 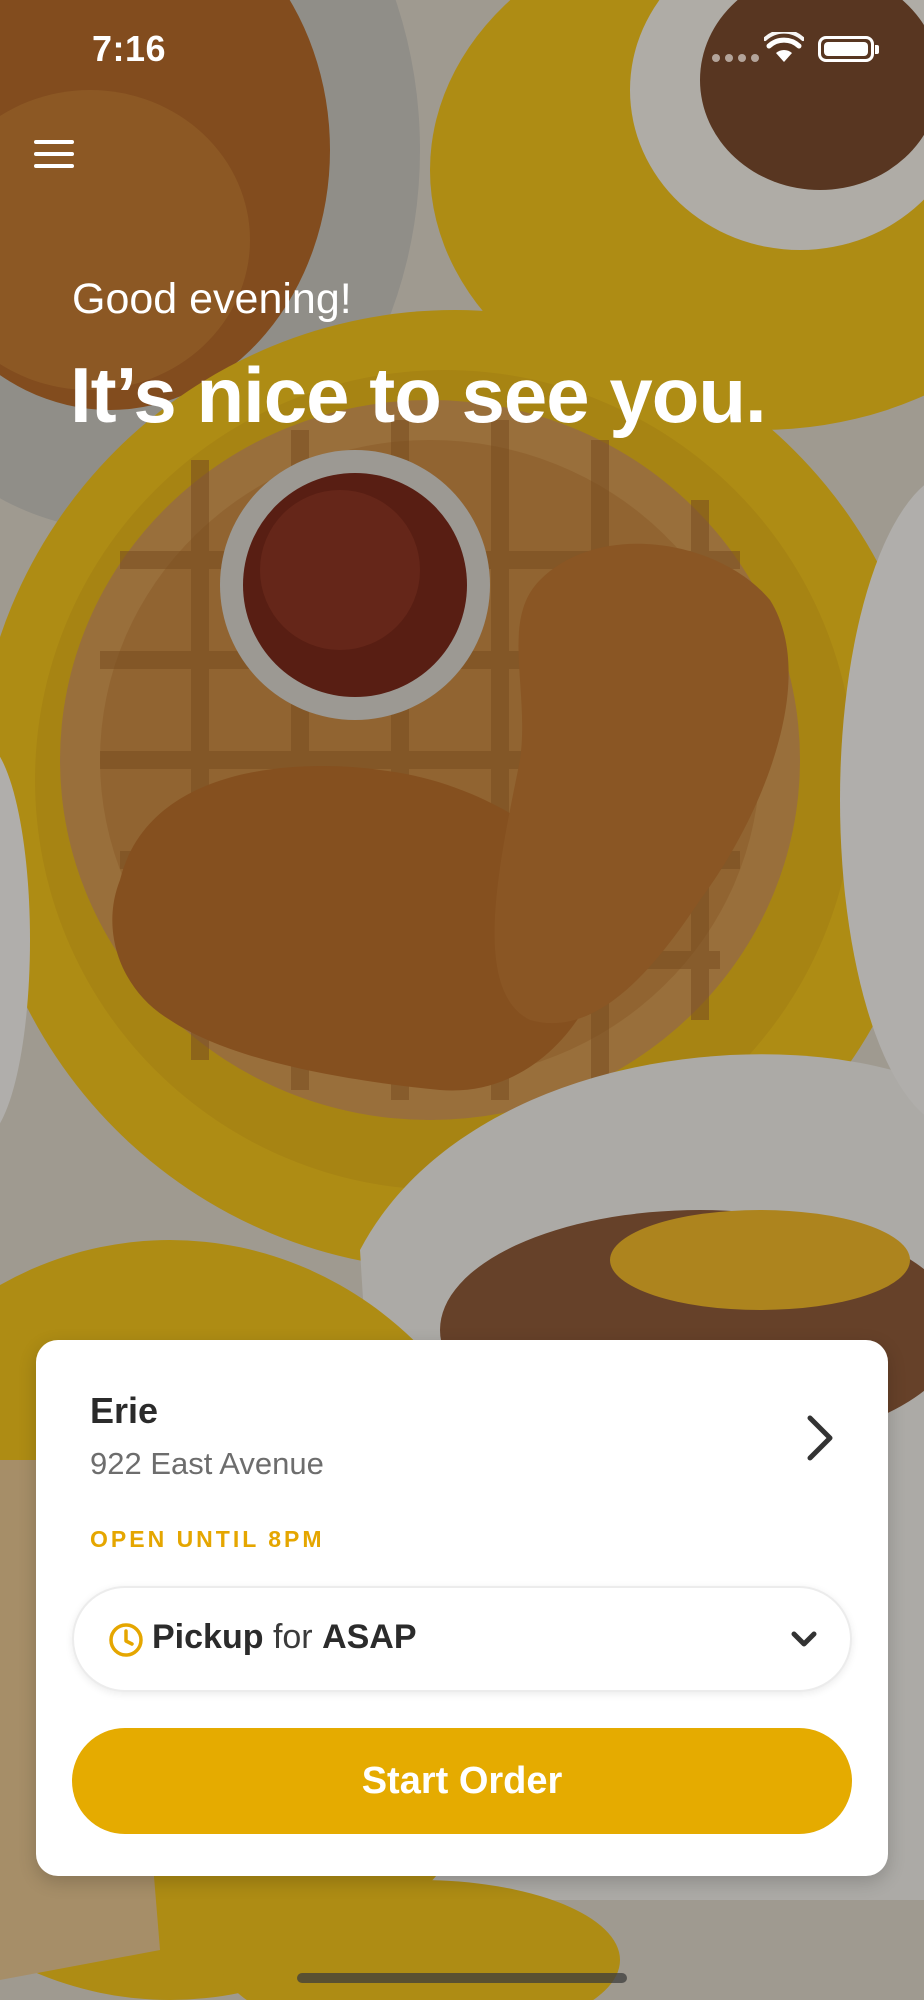 I want to click on battery-level, so click(x=846, y=49).